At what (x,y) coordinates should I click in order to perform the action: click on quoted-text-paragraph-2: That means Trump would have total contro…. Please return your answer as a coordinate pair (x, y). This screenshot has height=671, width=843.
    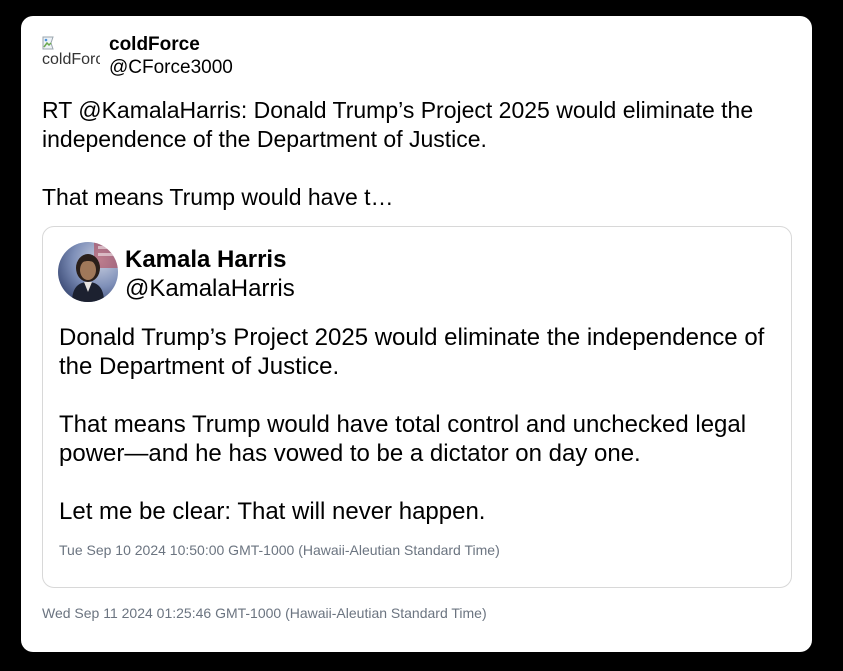
    Looking at the image, I should click on (403, 439).